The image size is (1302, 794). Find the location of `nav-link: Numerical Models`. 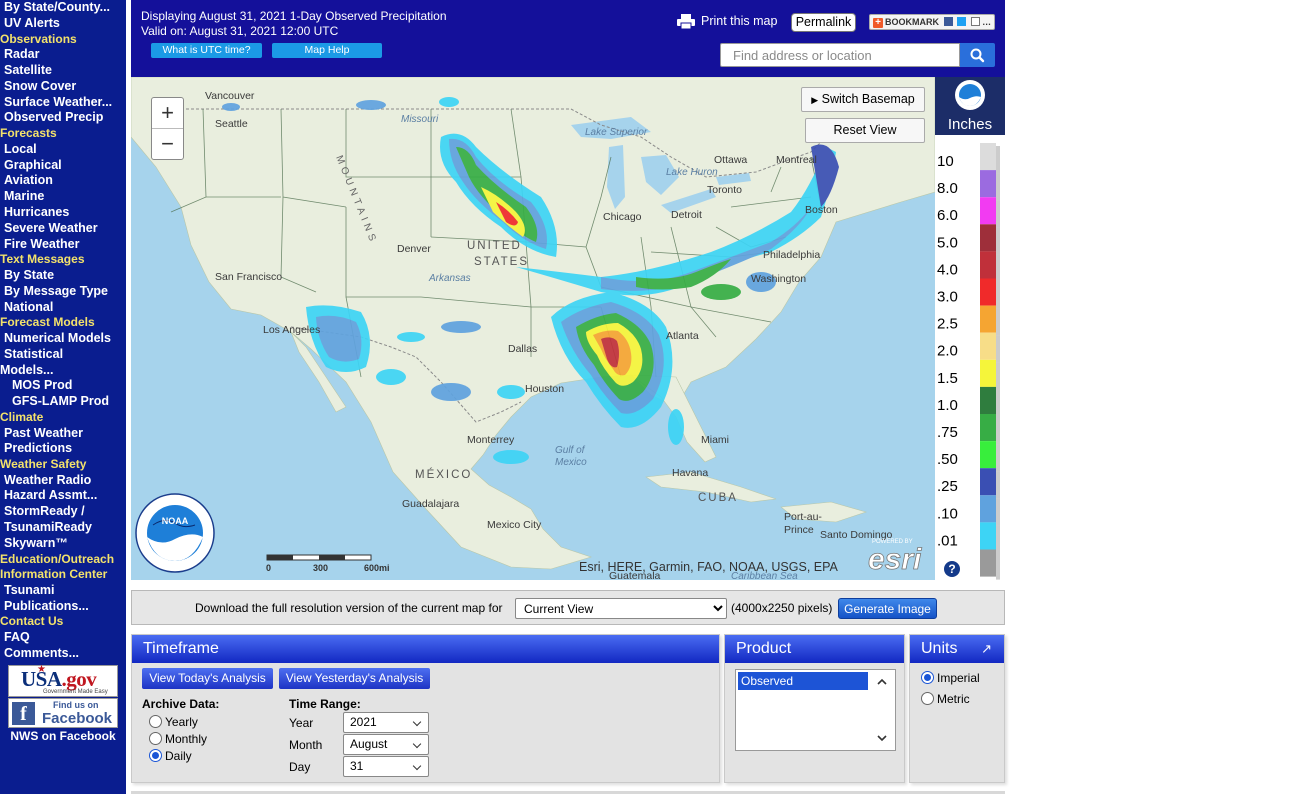

nav-link: Numerical Models is located at coordinates (63, 339).